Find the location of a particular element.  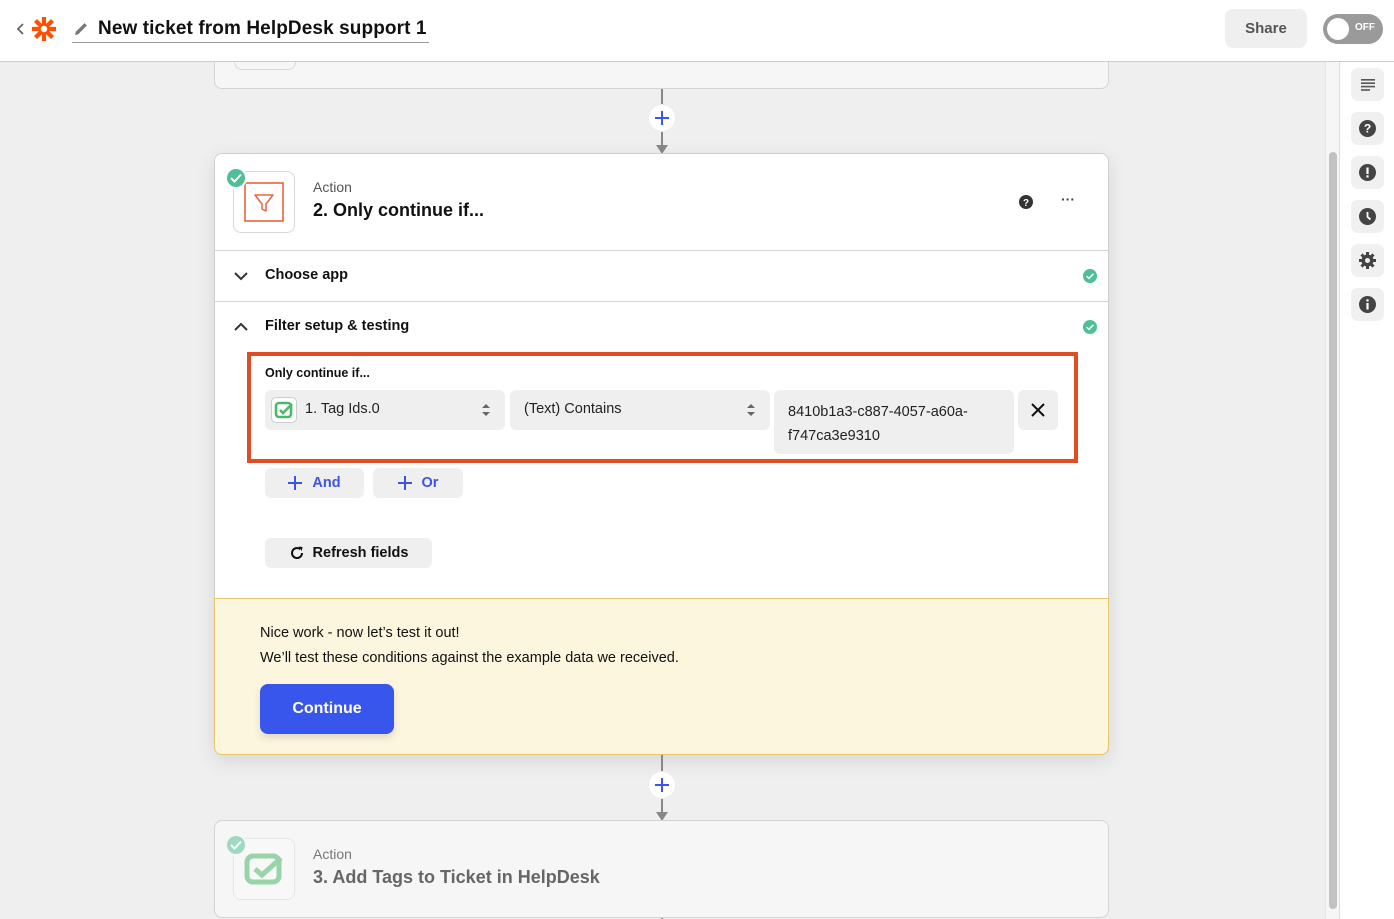

chevron-down-icon is located at coordinates (241, 276).